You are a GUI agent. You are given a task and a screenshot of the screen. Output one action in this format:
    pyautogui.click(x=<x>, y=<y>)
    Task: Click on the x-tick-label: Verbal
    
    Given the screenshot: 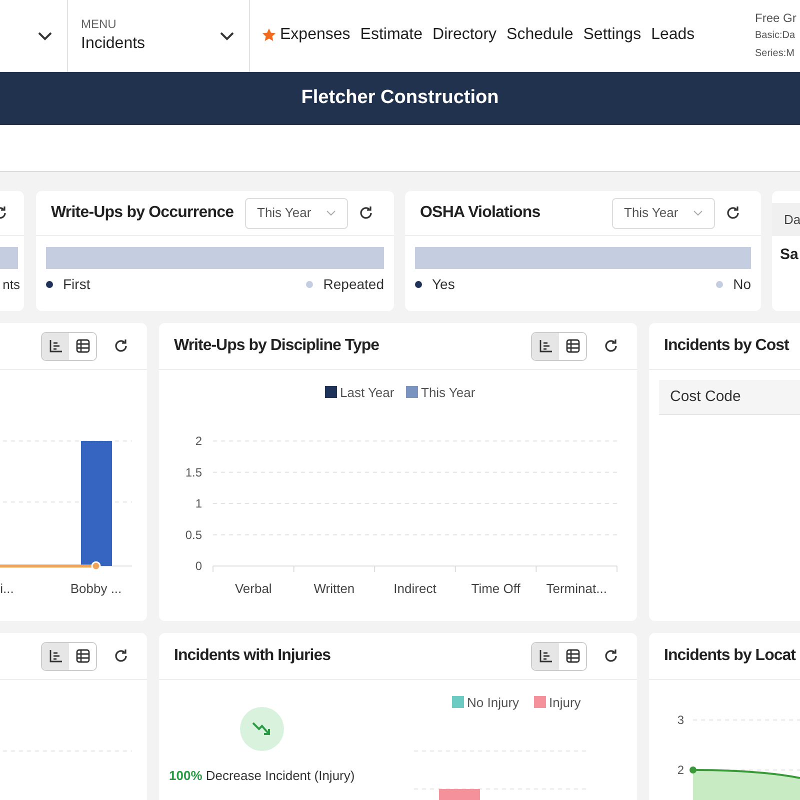 What is the action you would take?
    pyautogui.click(x=253, y=588)
    